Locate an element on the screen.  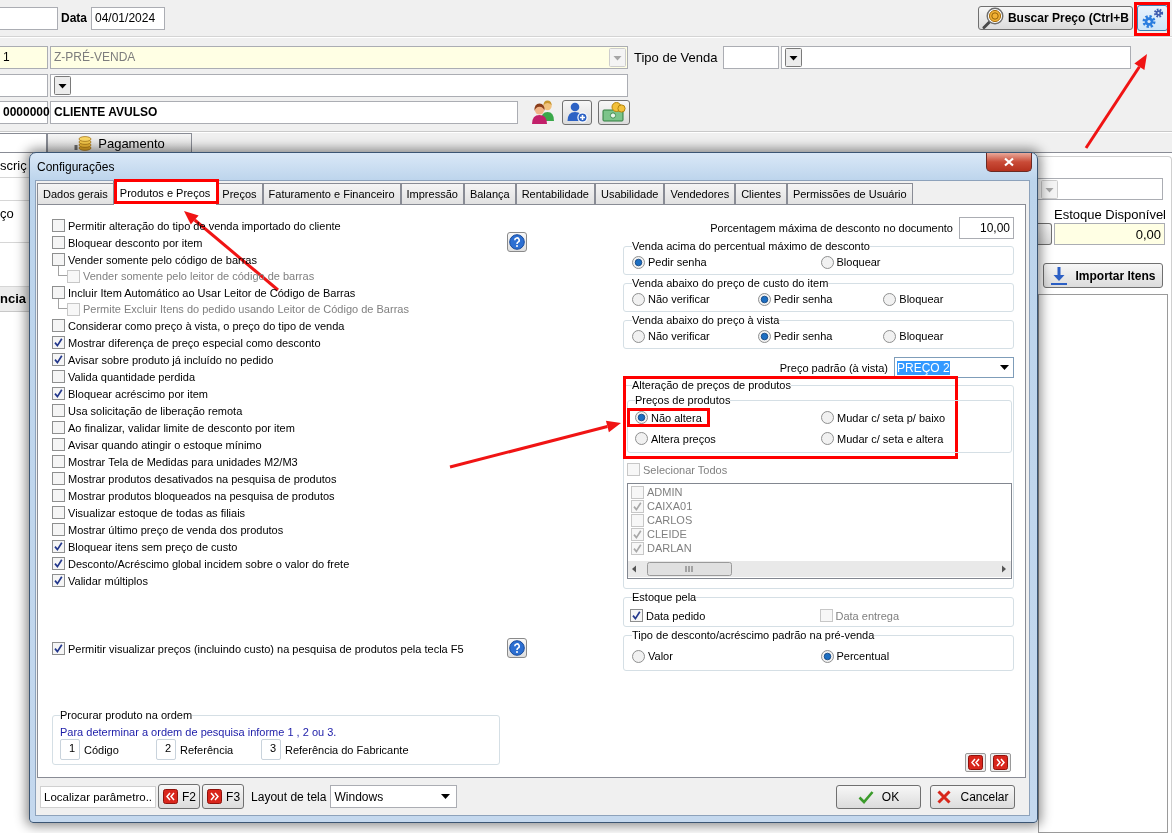
radio-label: Altera preços is located at coordinates (683, 438).